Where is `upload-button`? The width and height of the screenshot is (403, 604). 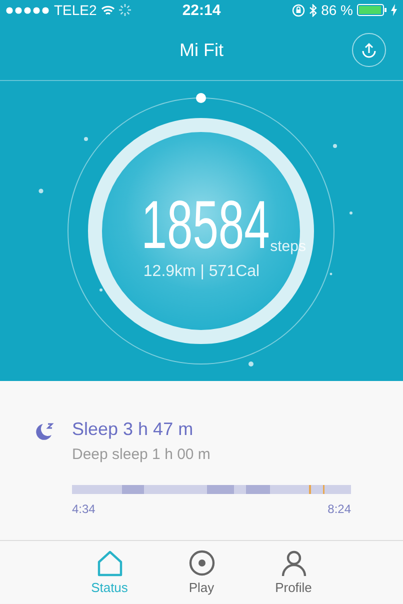 upload-button is located at coordinates (369, 50).